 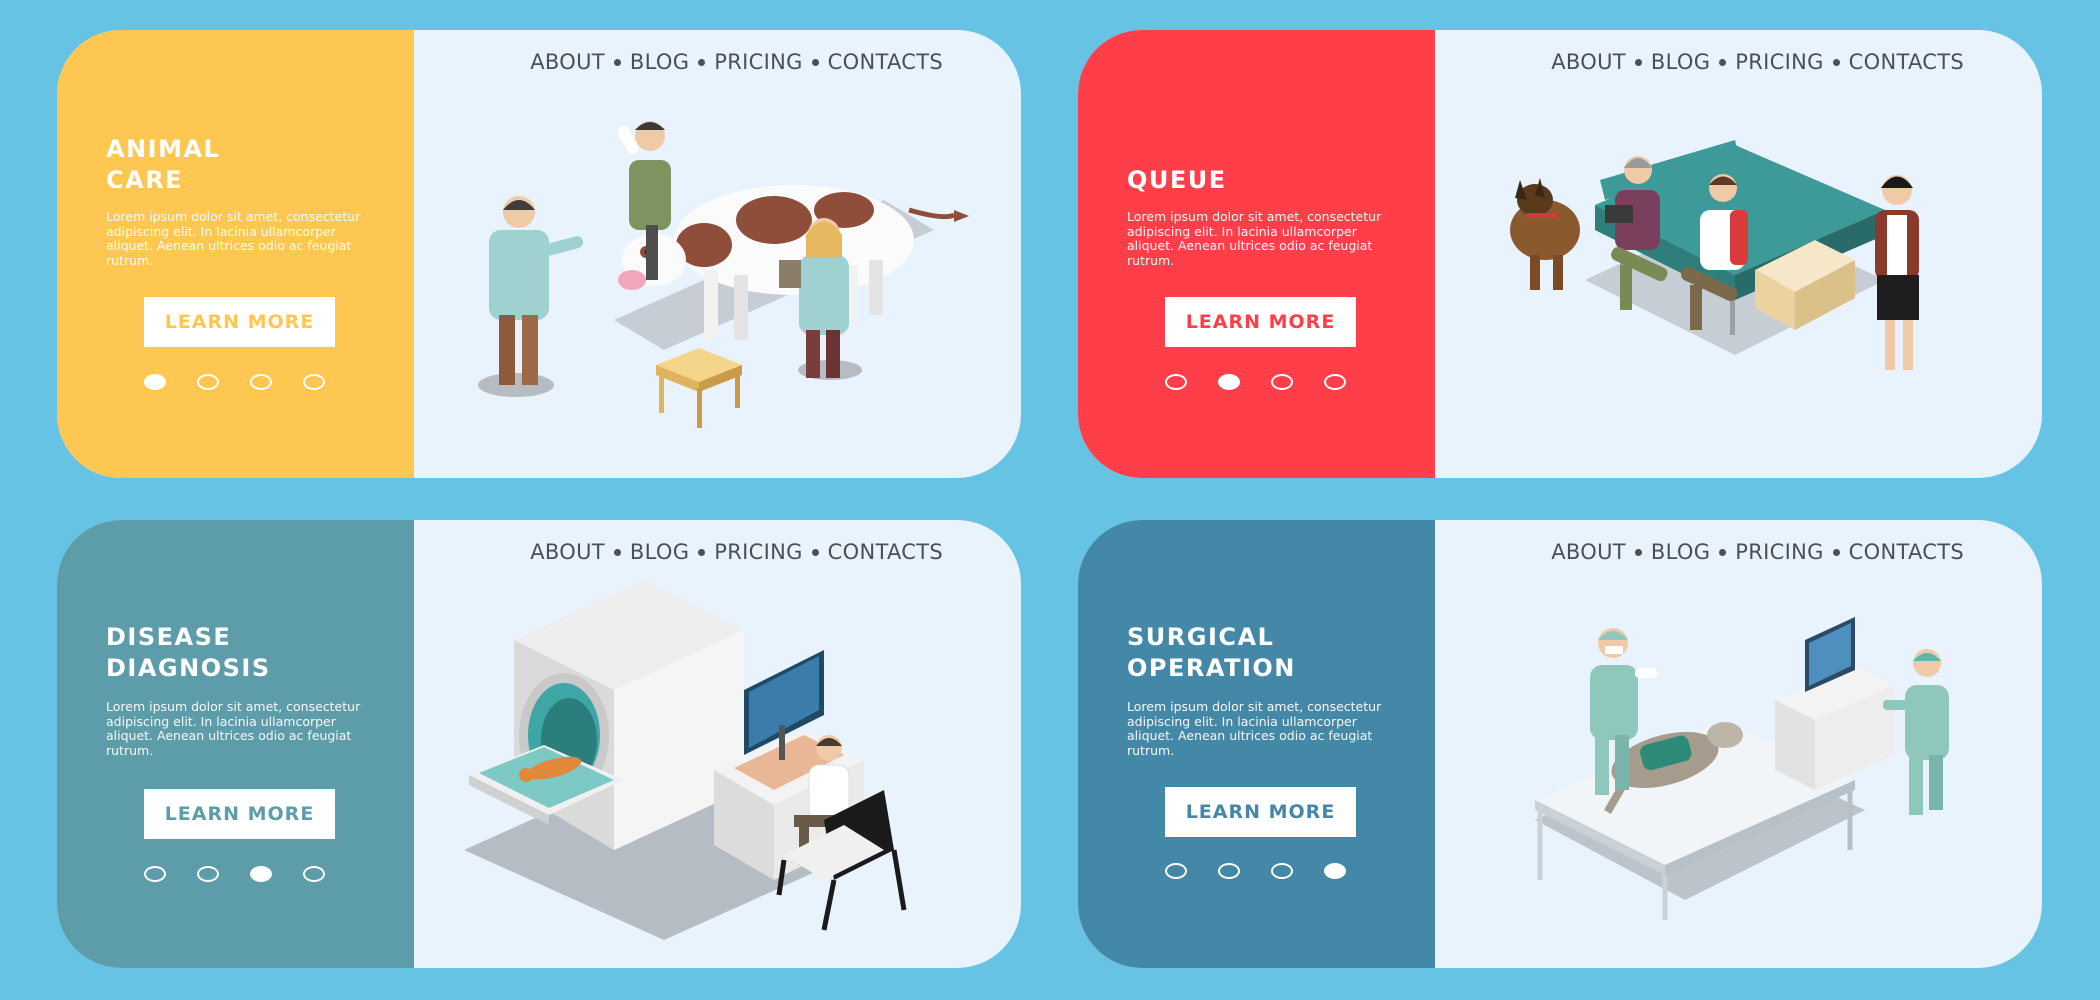 I want to click on banner-title: DISEASE DIAGNOSIS, so click(x=188, y=652).